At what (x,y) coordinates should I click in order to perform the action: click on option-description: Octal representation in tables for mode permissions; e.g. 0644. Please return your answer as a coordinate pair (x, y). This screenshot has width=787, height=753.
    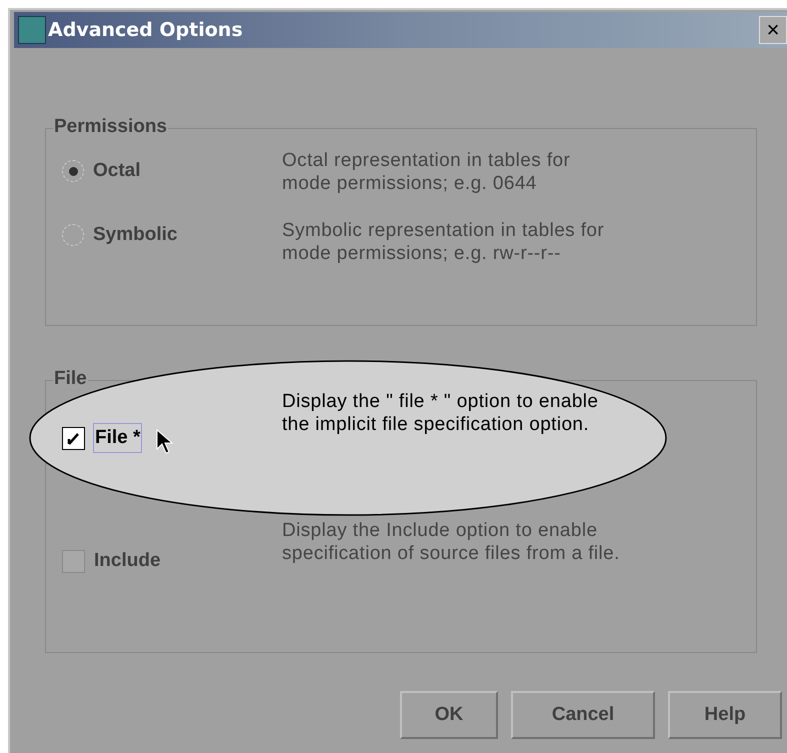
    Looking at the image, I should click on (427, 172).